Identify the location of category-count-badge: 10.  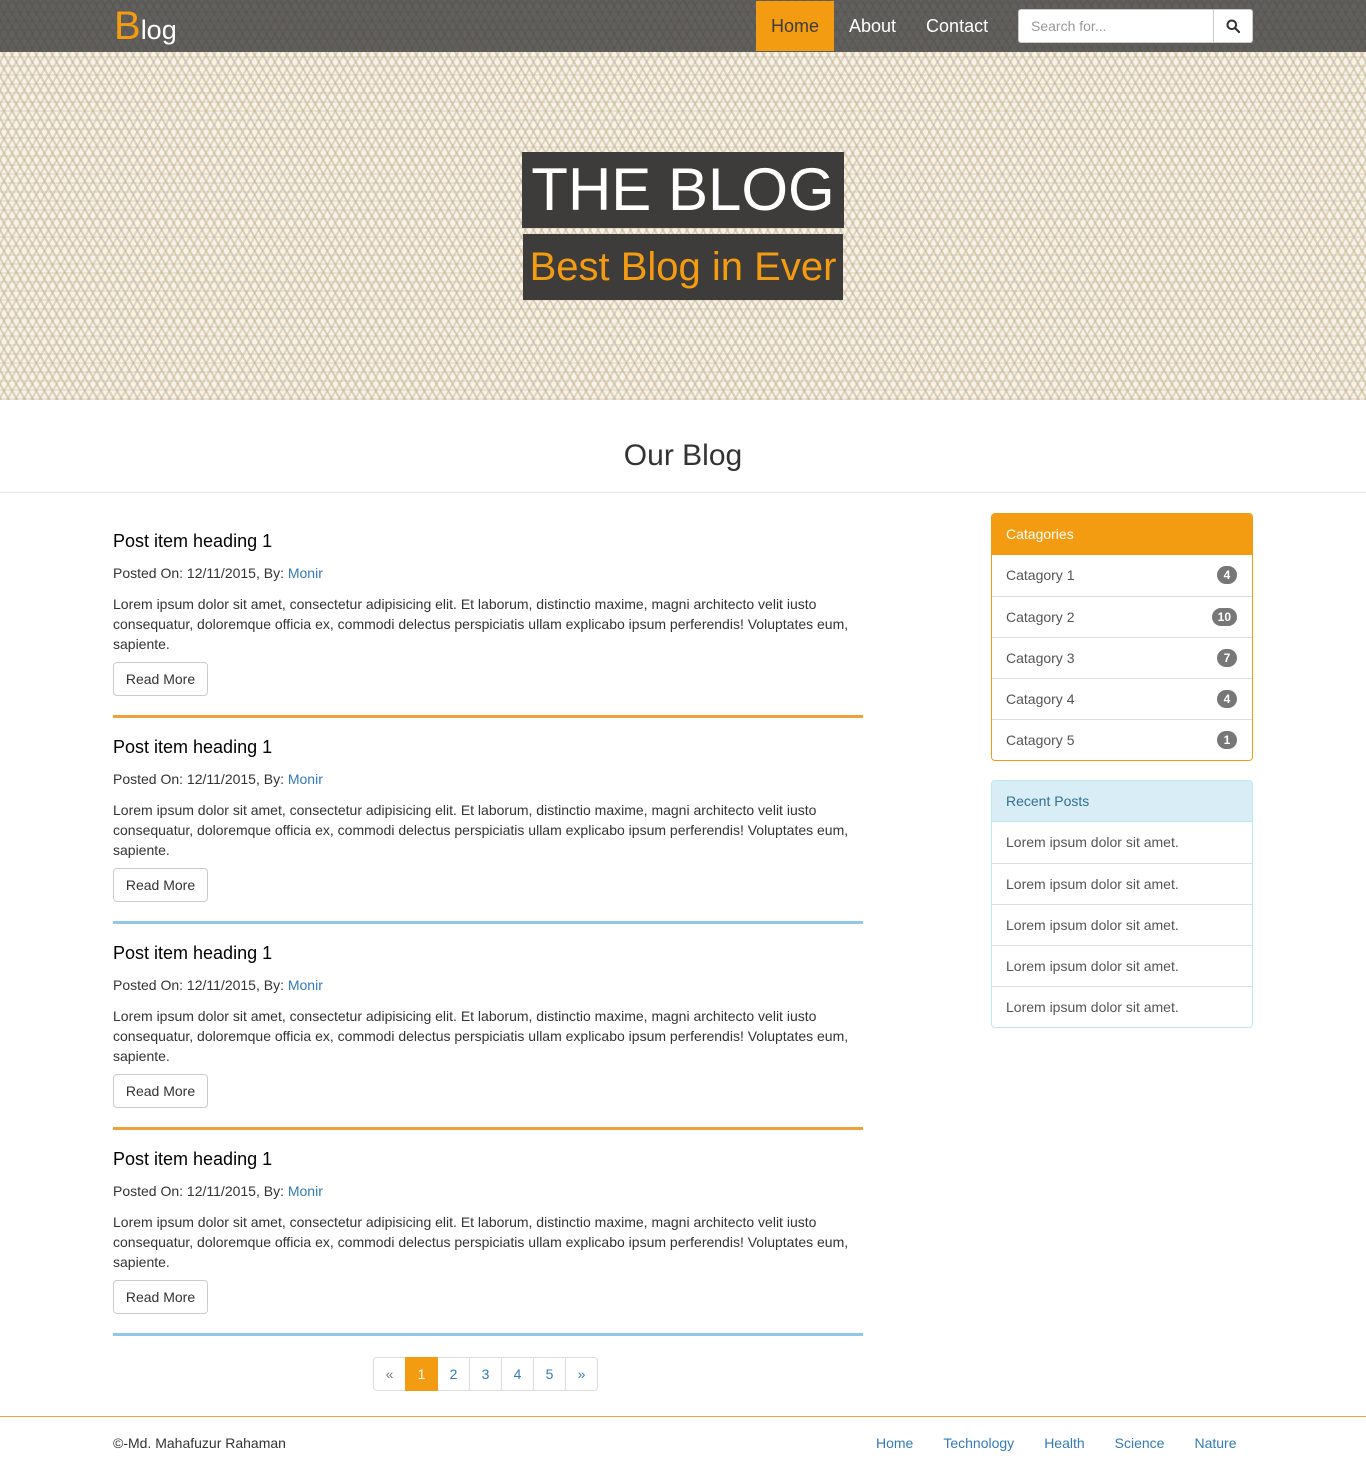
(1224, 617).